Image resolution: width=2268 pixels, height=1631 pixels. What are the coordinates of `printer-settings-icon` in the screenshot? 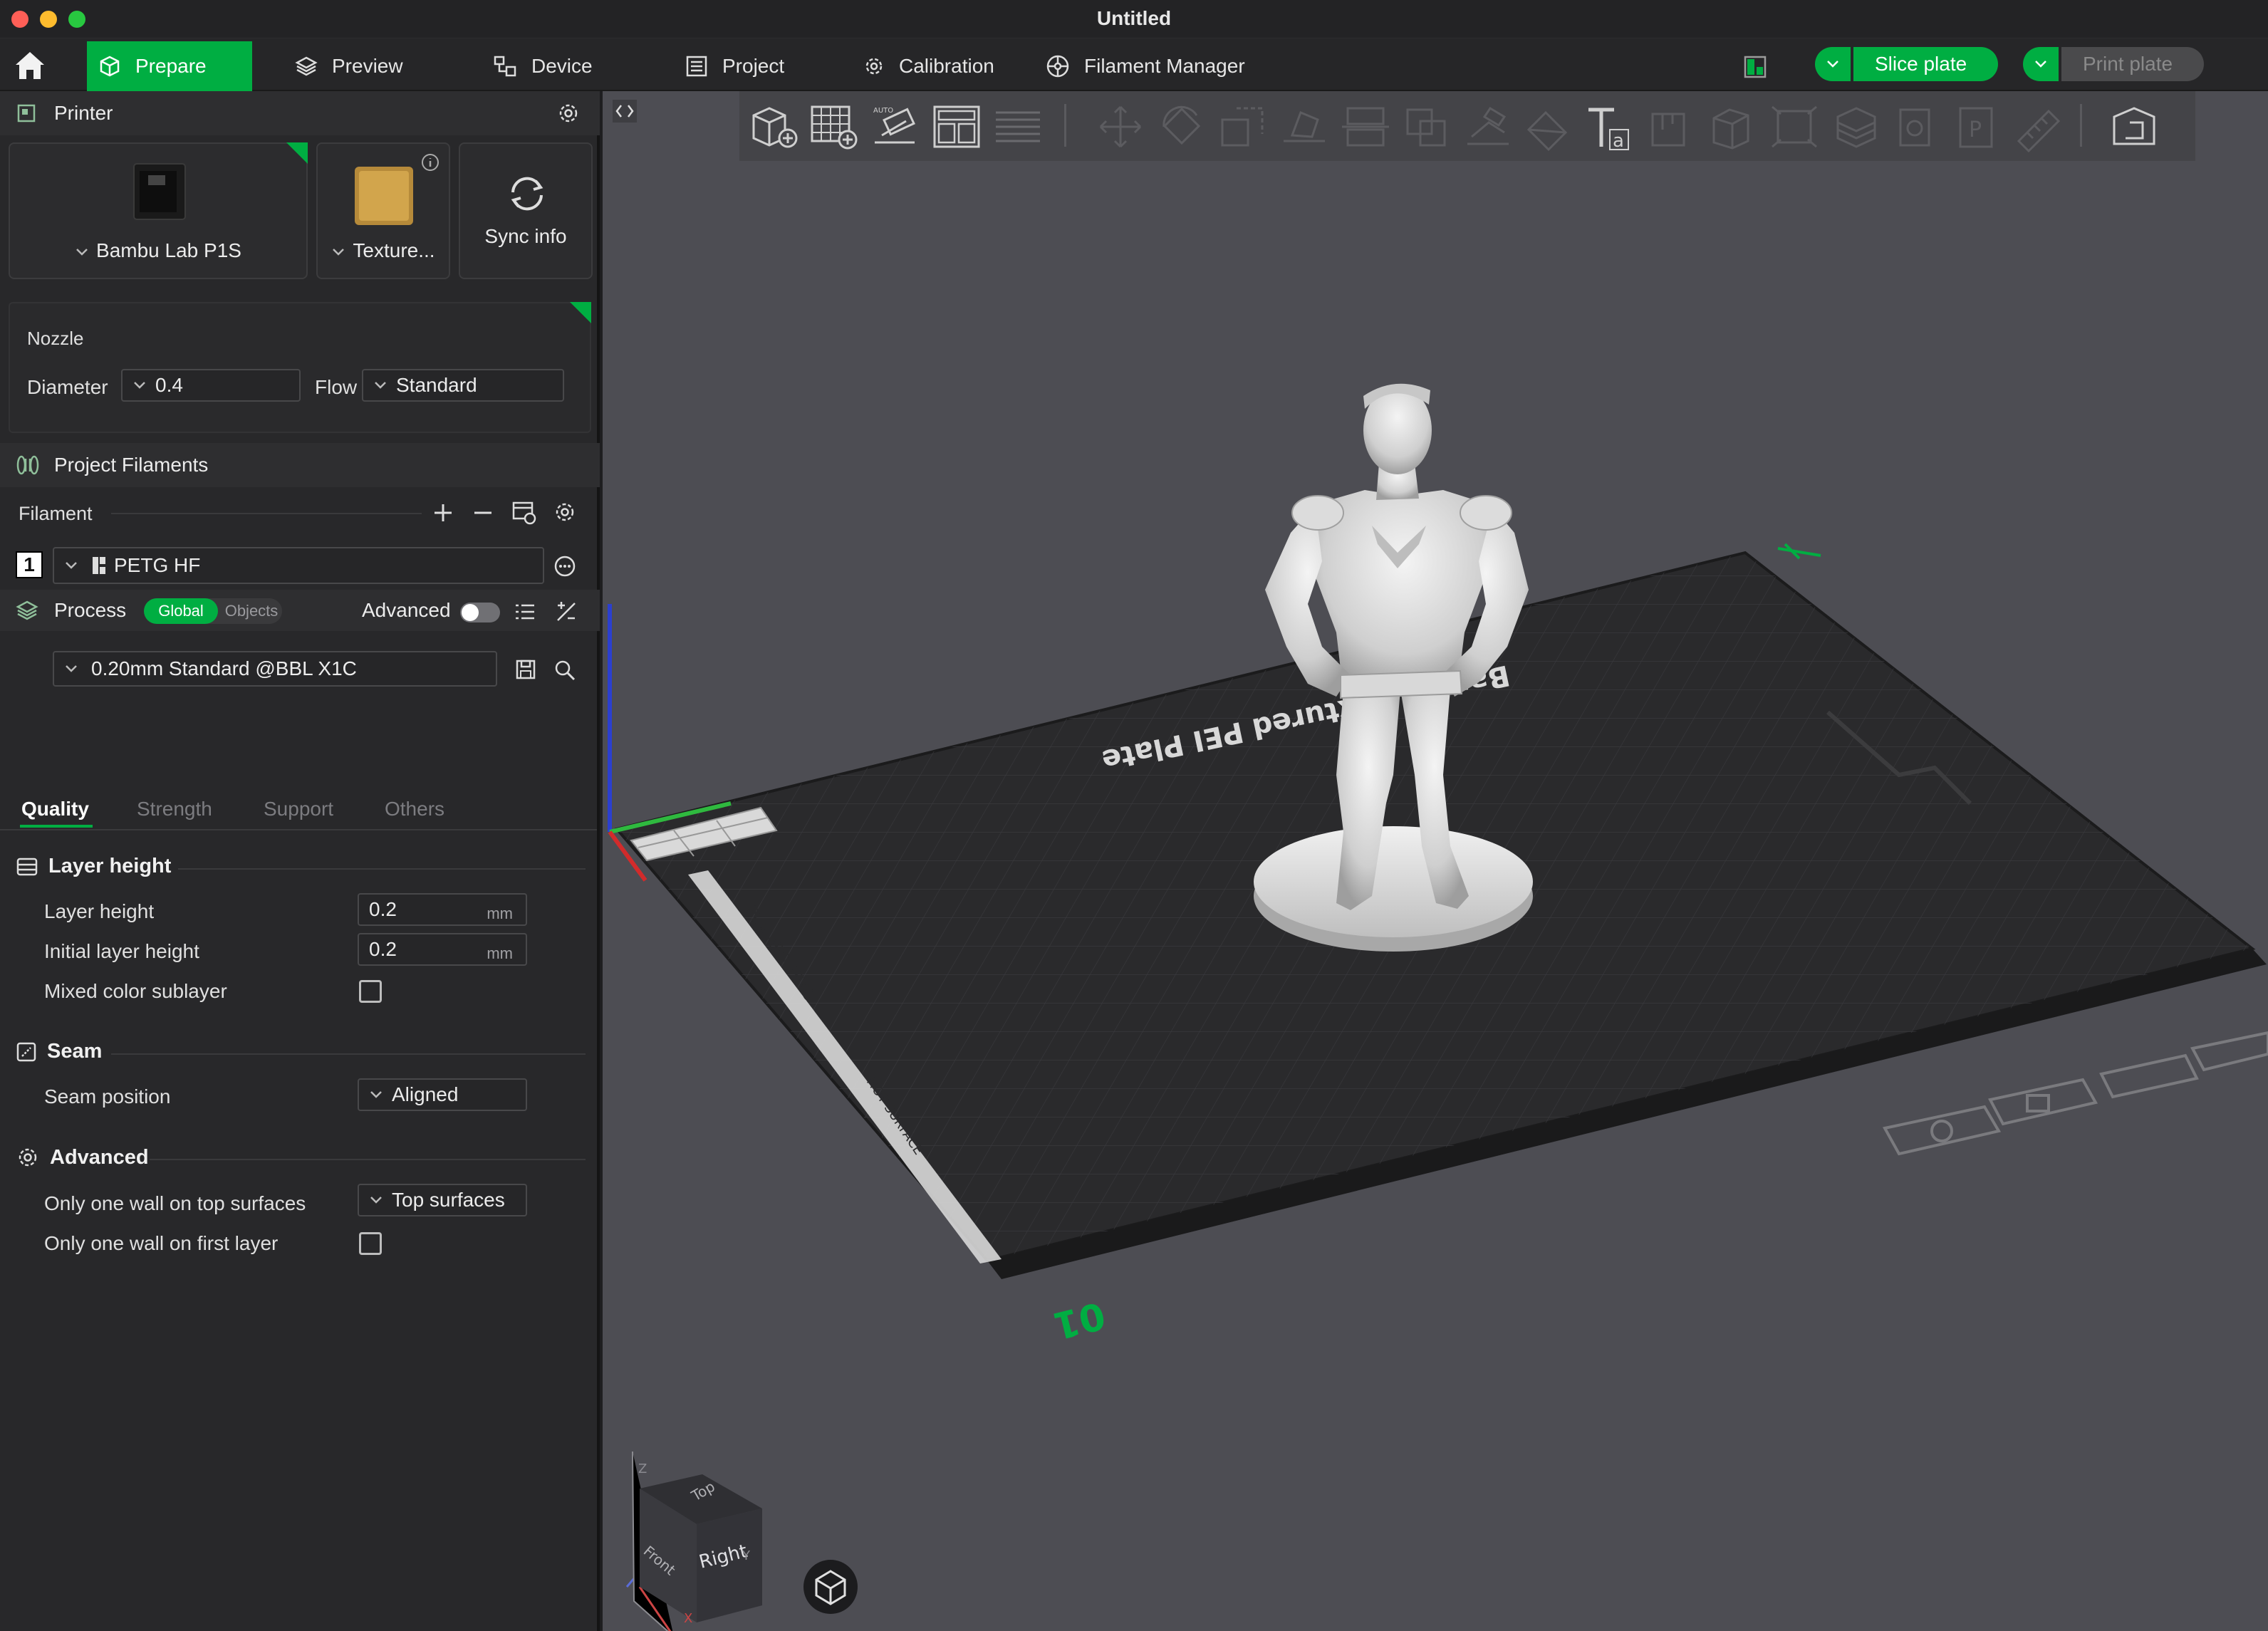 It's located at (568, 113).